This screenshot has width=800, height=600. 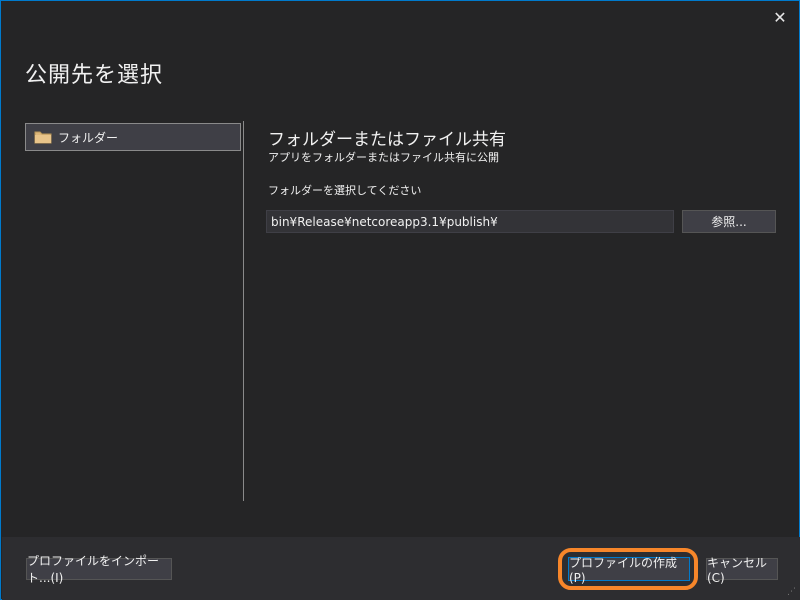 I want to click on target-item-label: フォルダー, so click(x=88, y=137).